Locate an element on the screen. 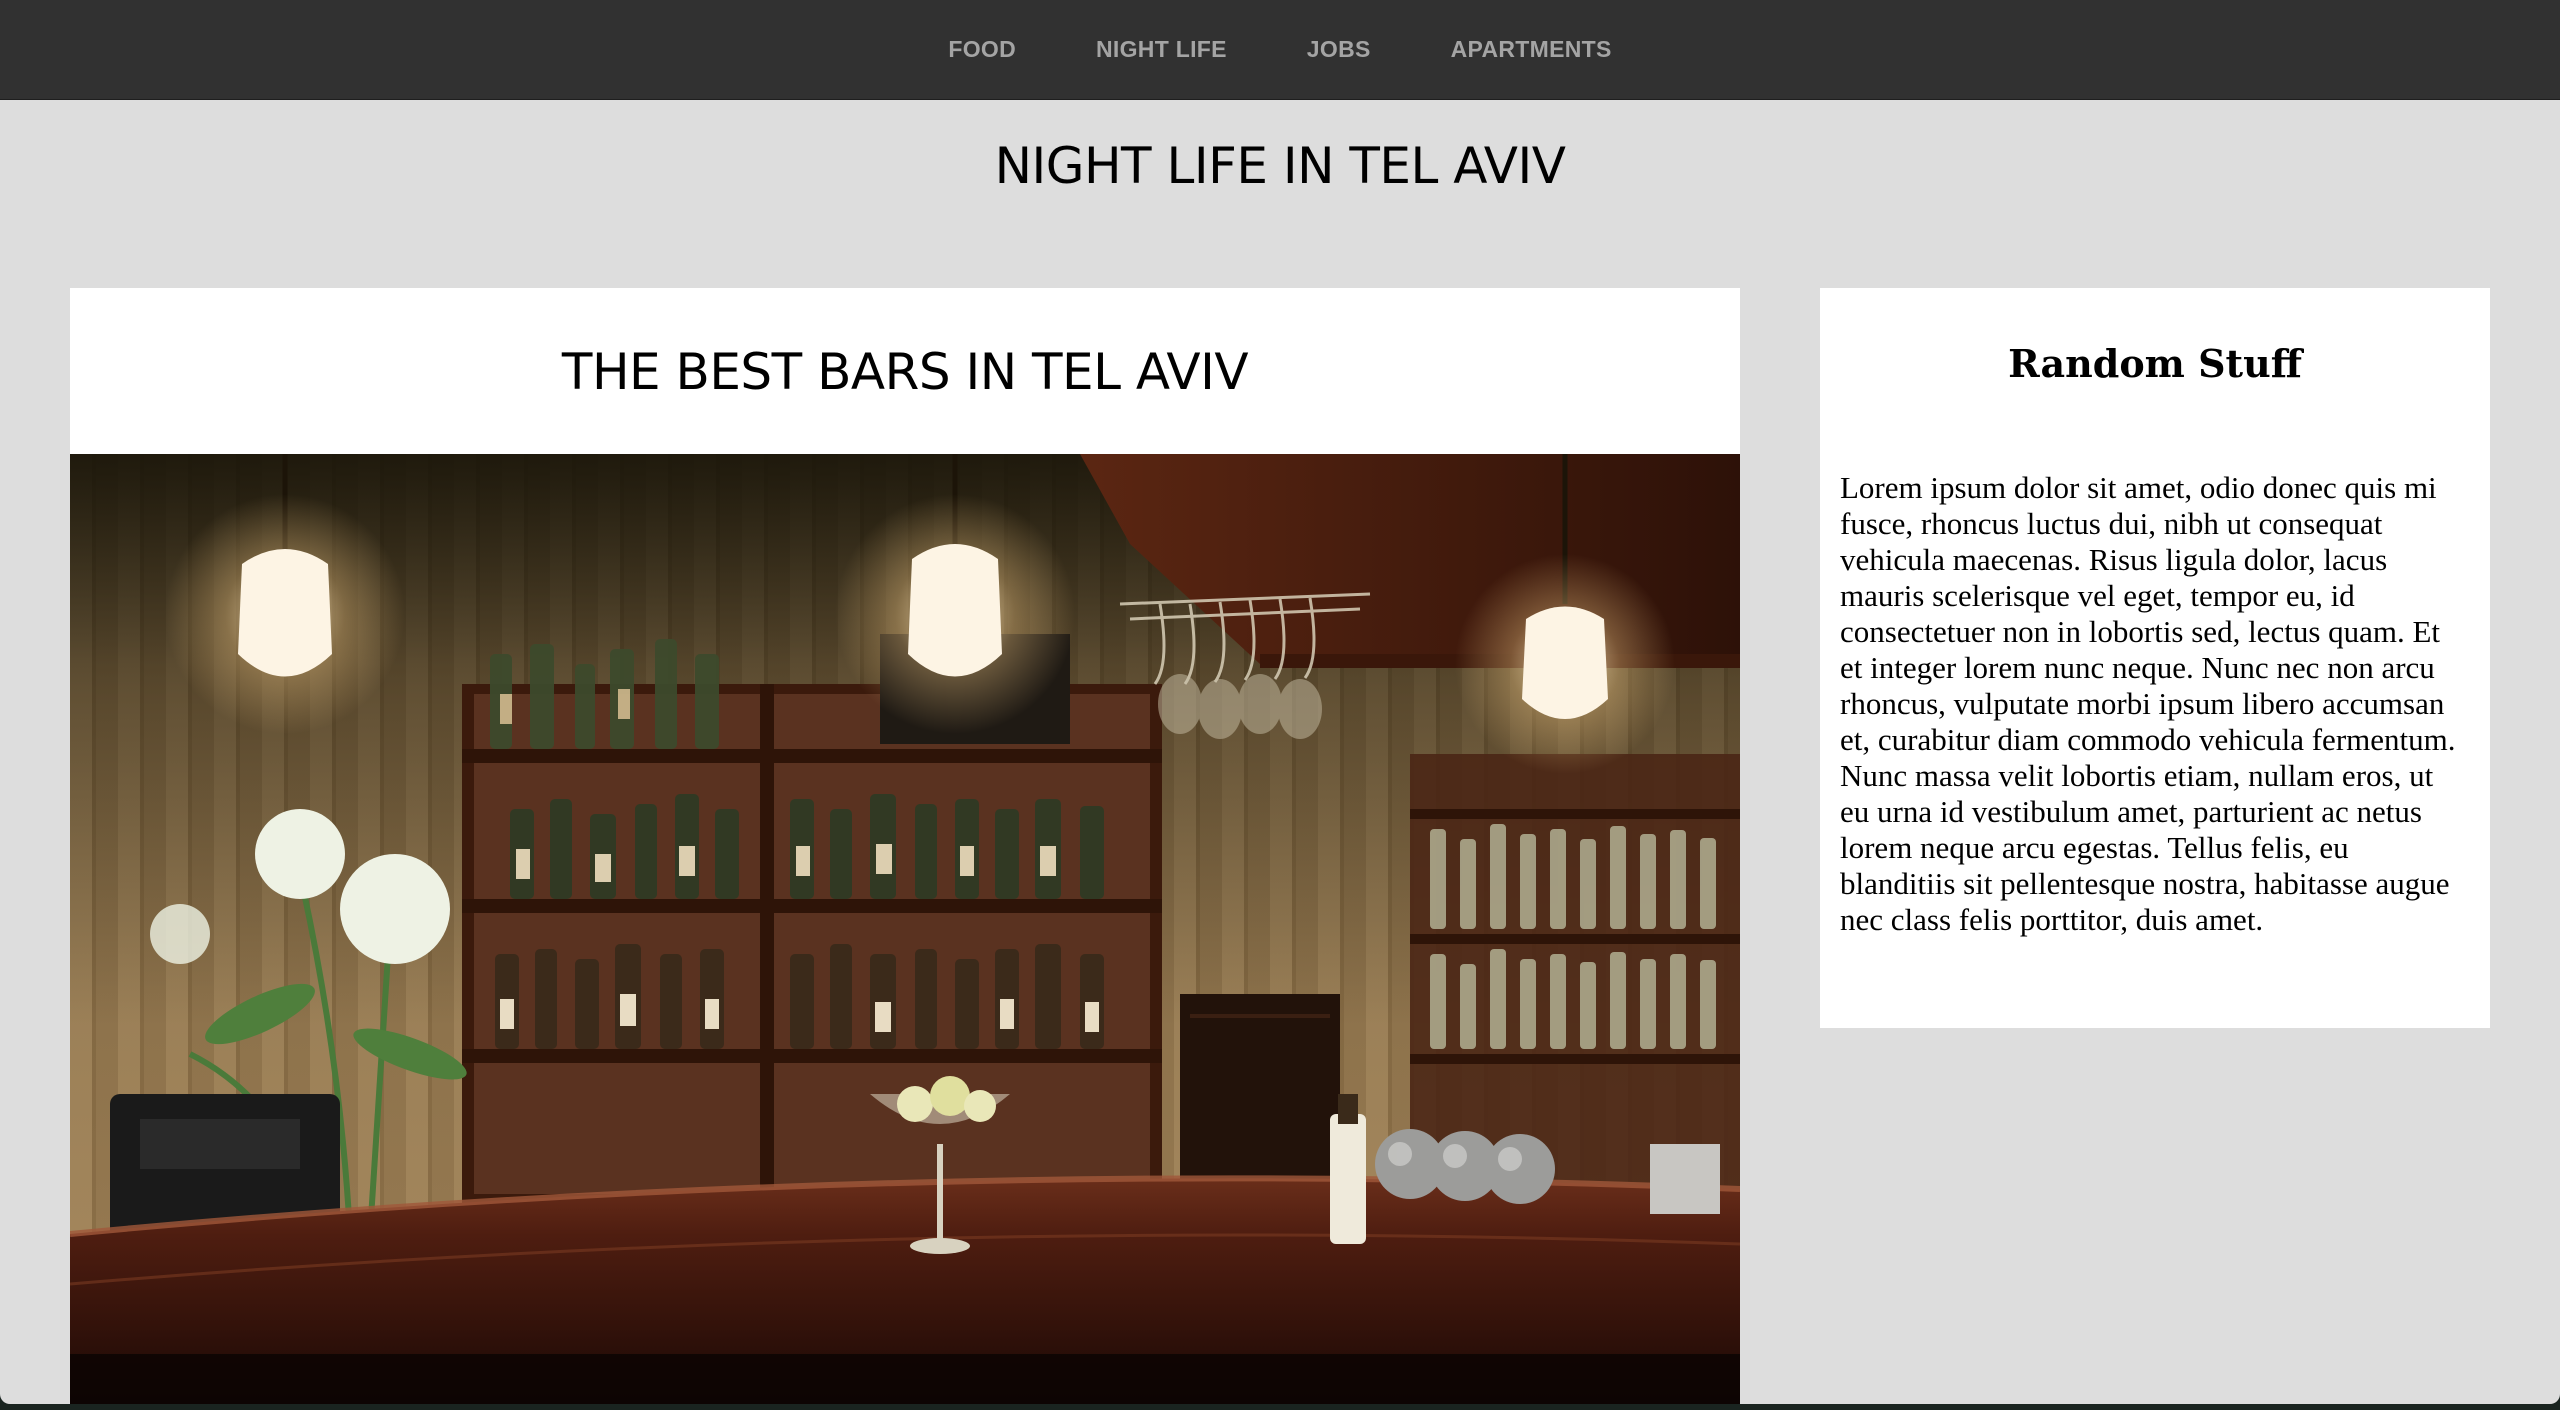 The height and width of the screenshot is (1410, 2560). nav-link-night-life: NIGHT LIFE is located at coordinates (1161, 49).